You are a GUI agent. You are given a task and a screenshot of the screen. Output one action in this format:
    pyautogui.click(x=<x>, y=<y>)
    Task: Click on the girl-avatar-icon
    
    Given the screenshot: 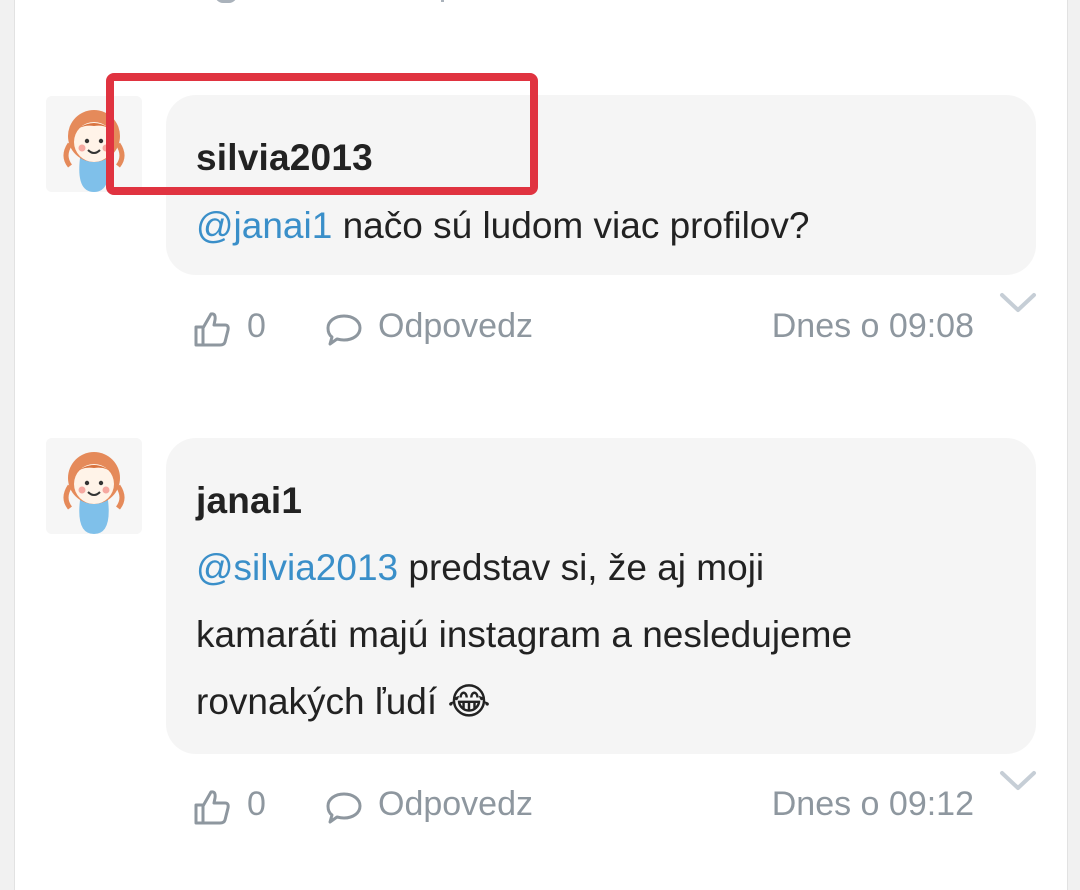 What is the action you would take?
    pyautogui.click(x=94, y=486)
    